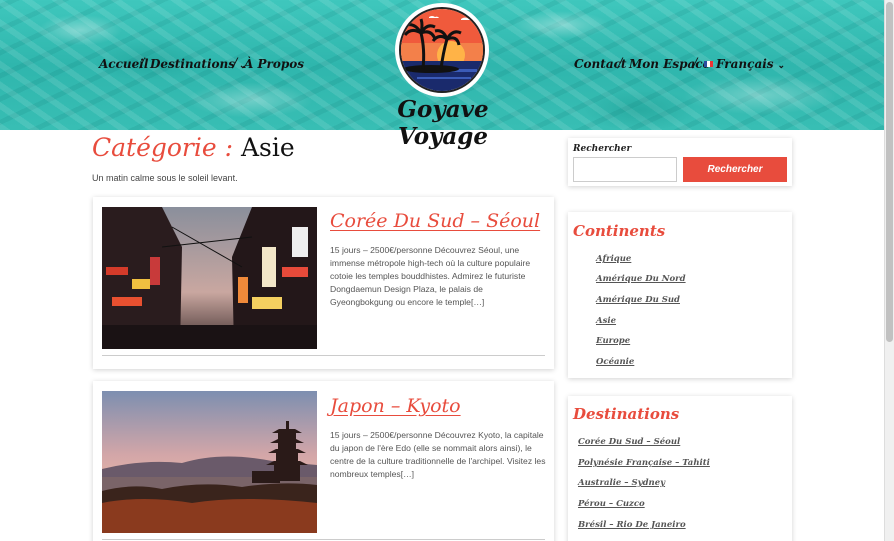 The height and width of the screenshot is (541, 894). What do you see at coordinates (638, 300) in the screenshot?
I see `continent-link: Amérique Du Sud` at bounding box center [638, 300].